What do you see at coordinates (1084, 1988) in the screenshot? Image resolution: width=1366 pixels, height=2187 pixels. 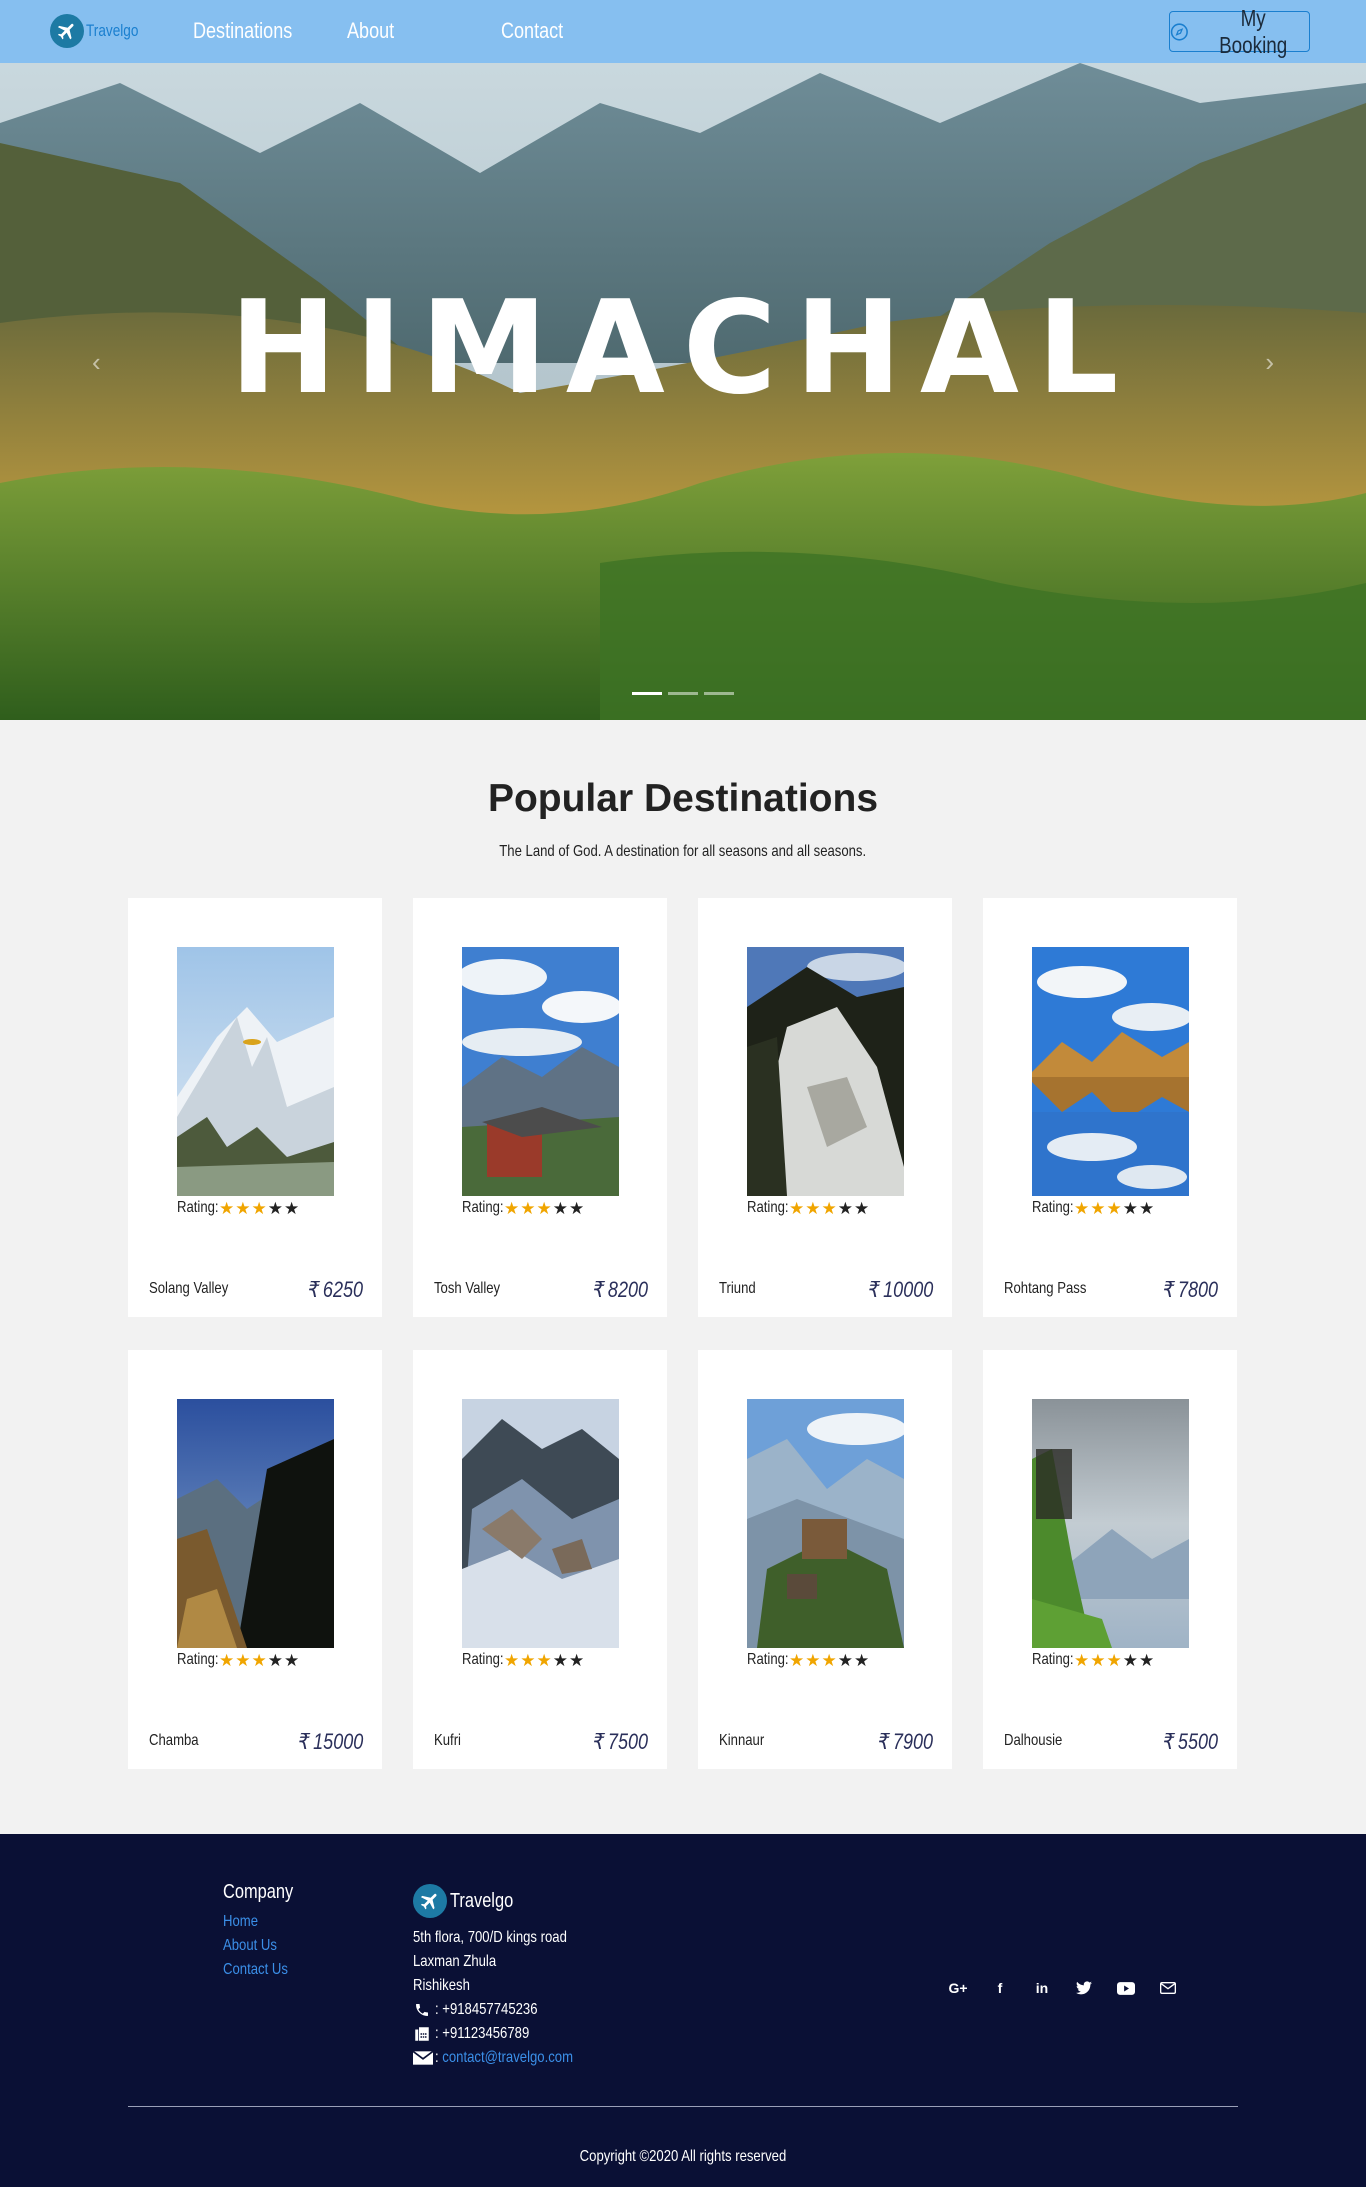 I see `twitter-icon` at bounding box center [1084, 1988].